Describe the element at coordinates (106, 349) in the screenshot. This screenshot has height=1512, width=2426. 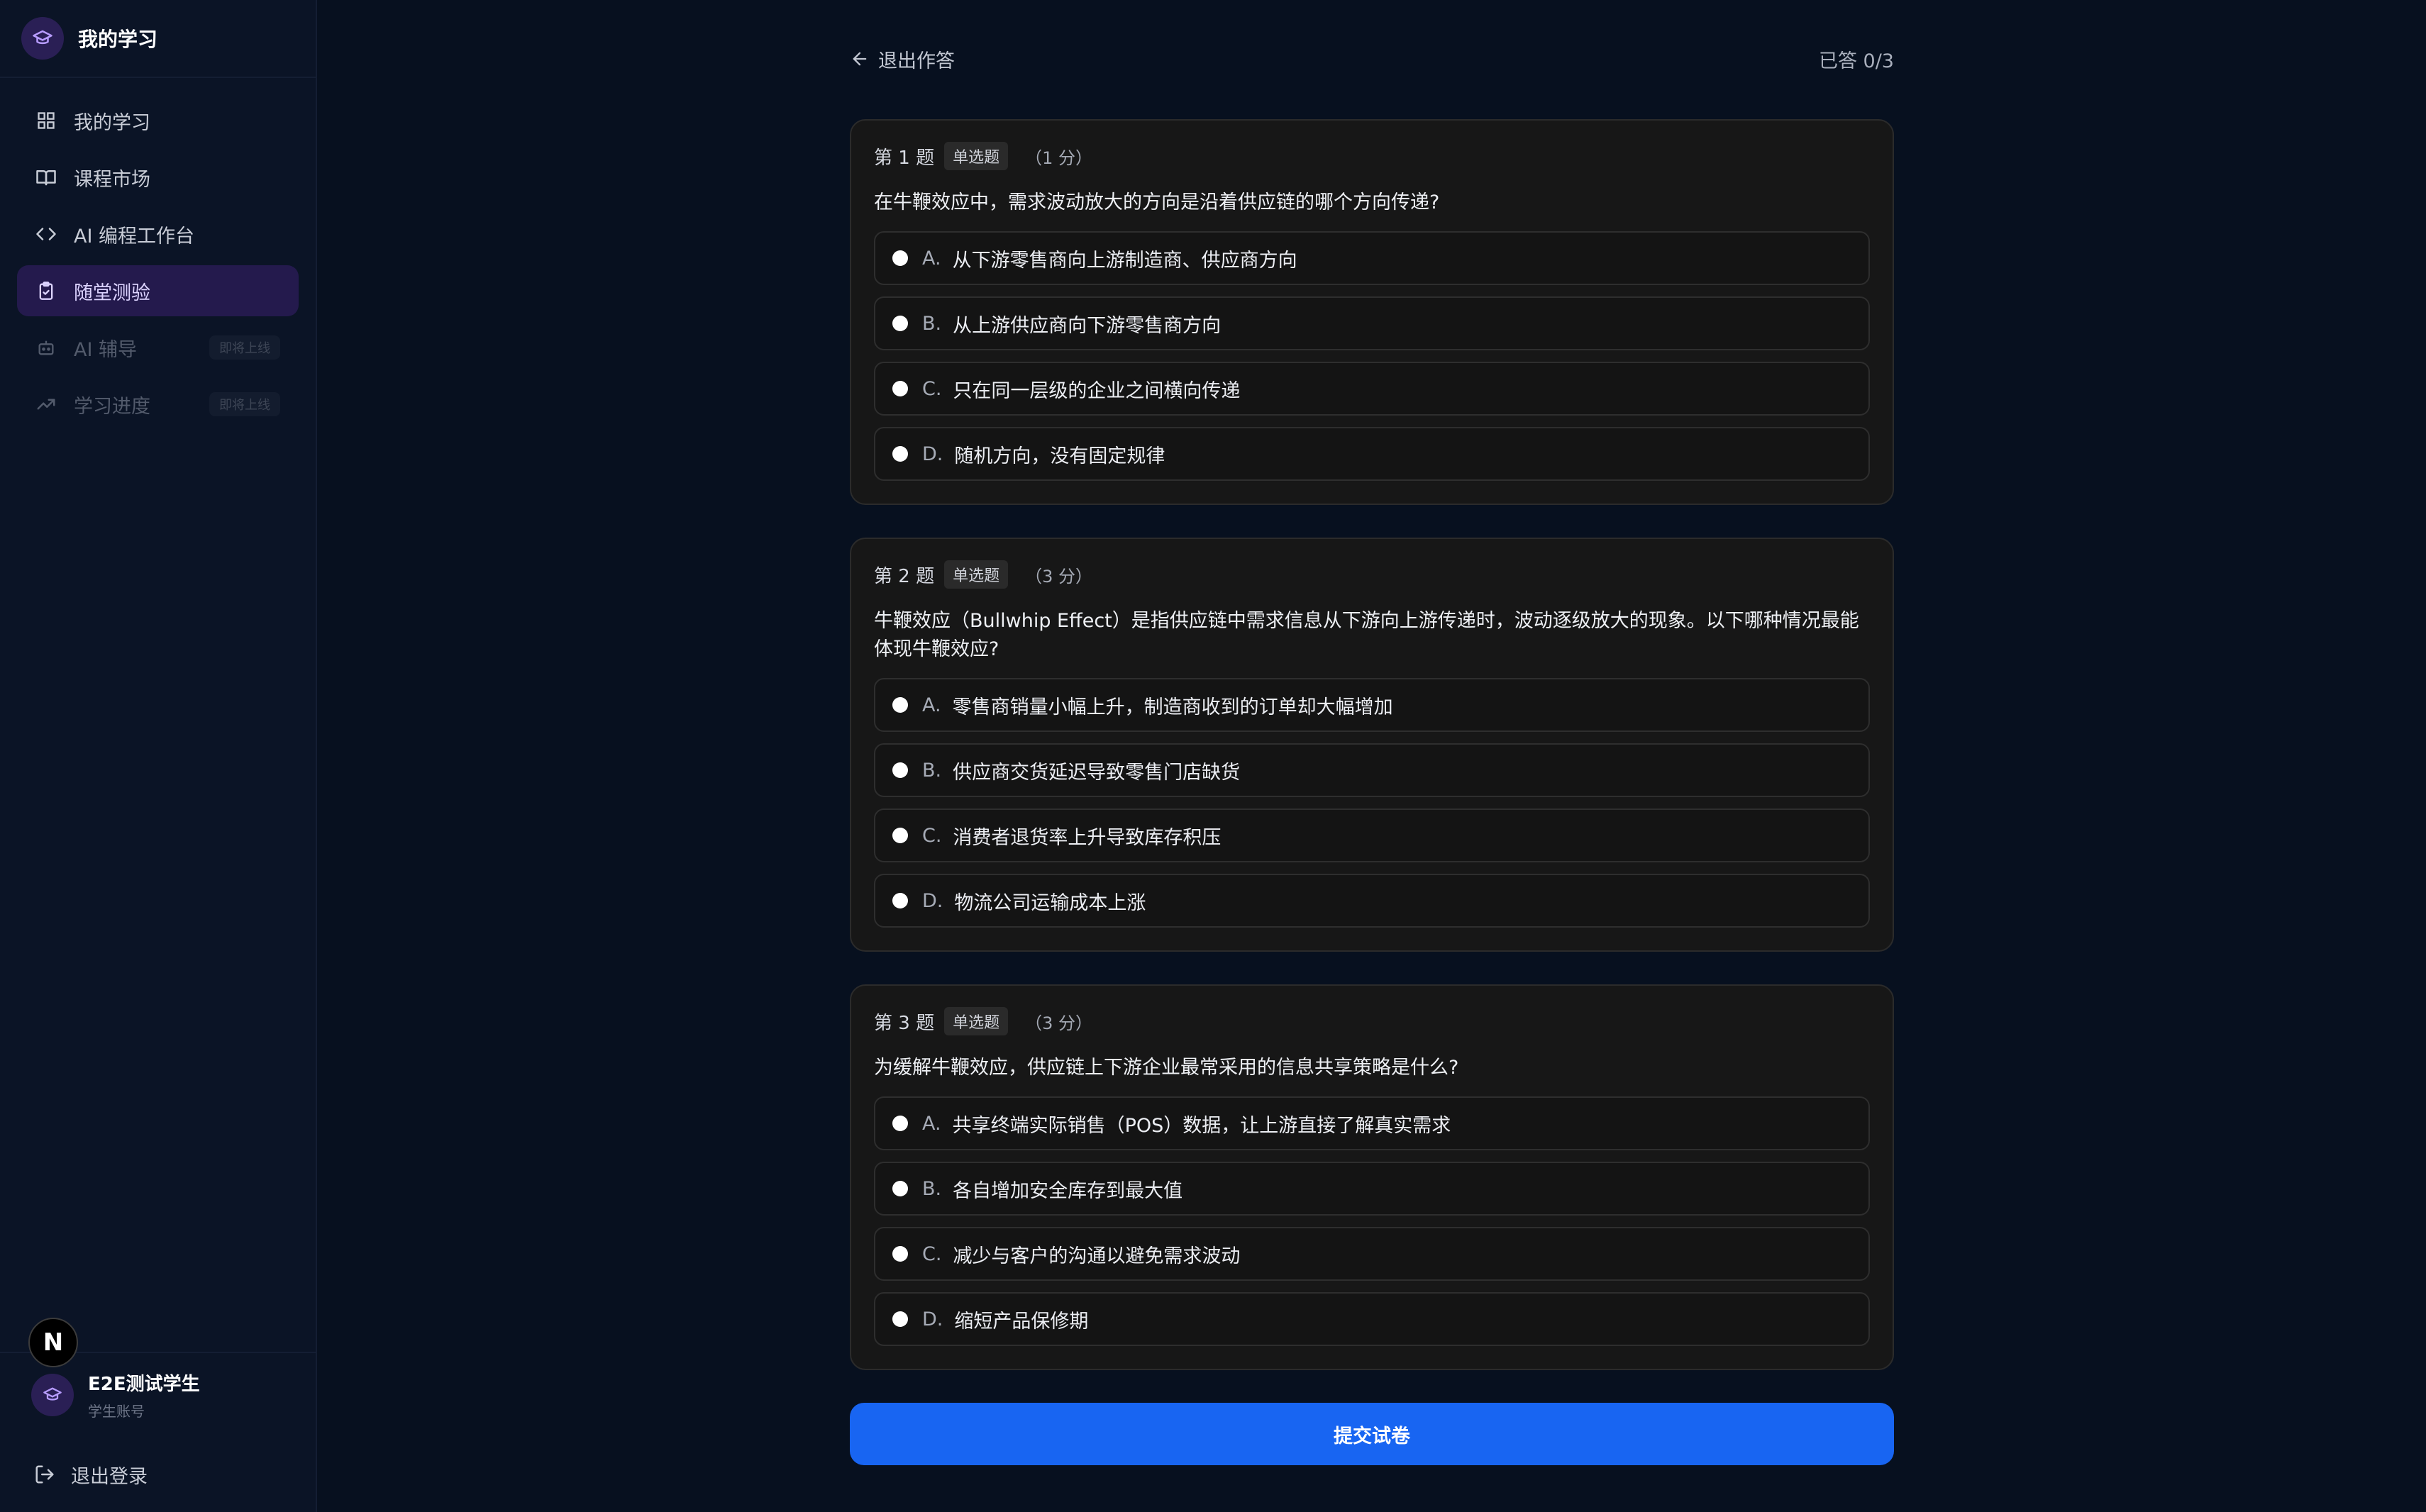
I see `sidebar-item-label: AI 辅导` at that location.